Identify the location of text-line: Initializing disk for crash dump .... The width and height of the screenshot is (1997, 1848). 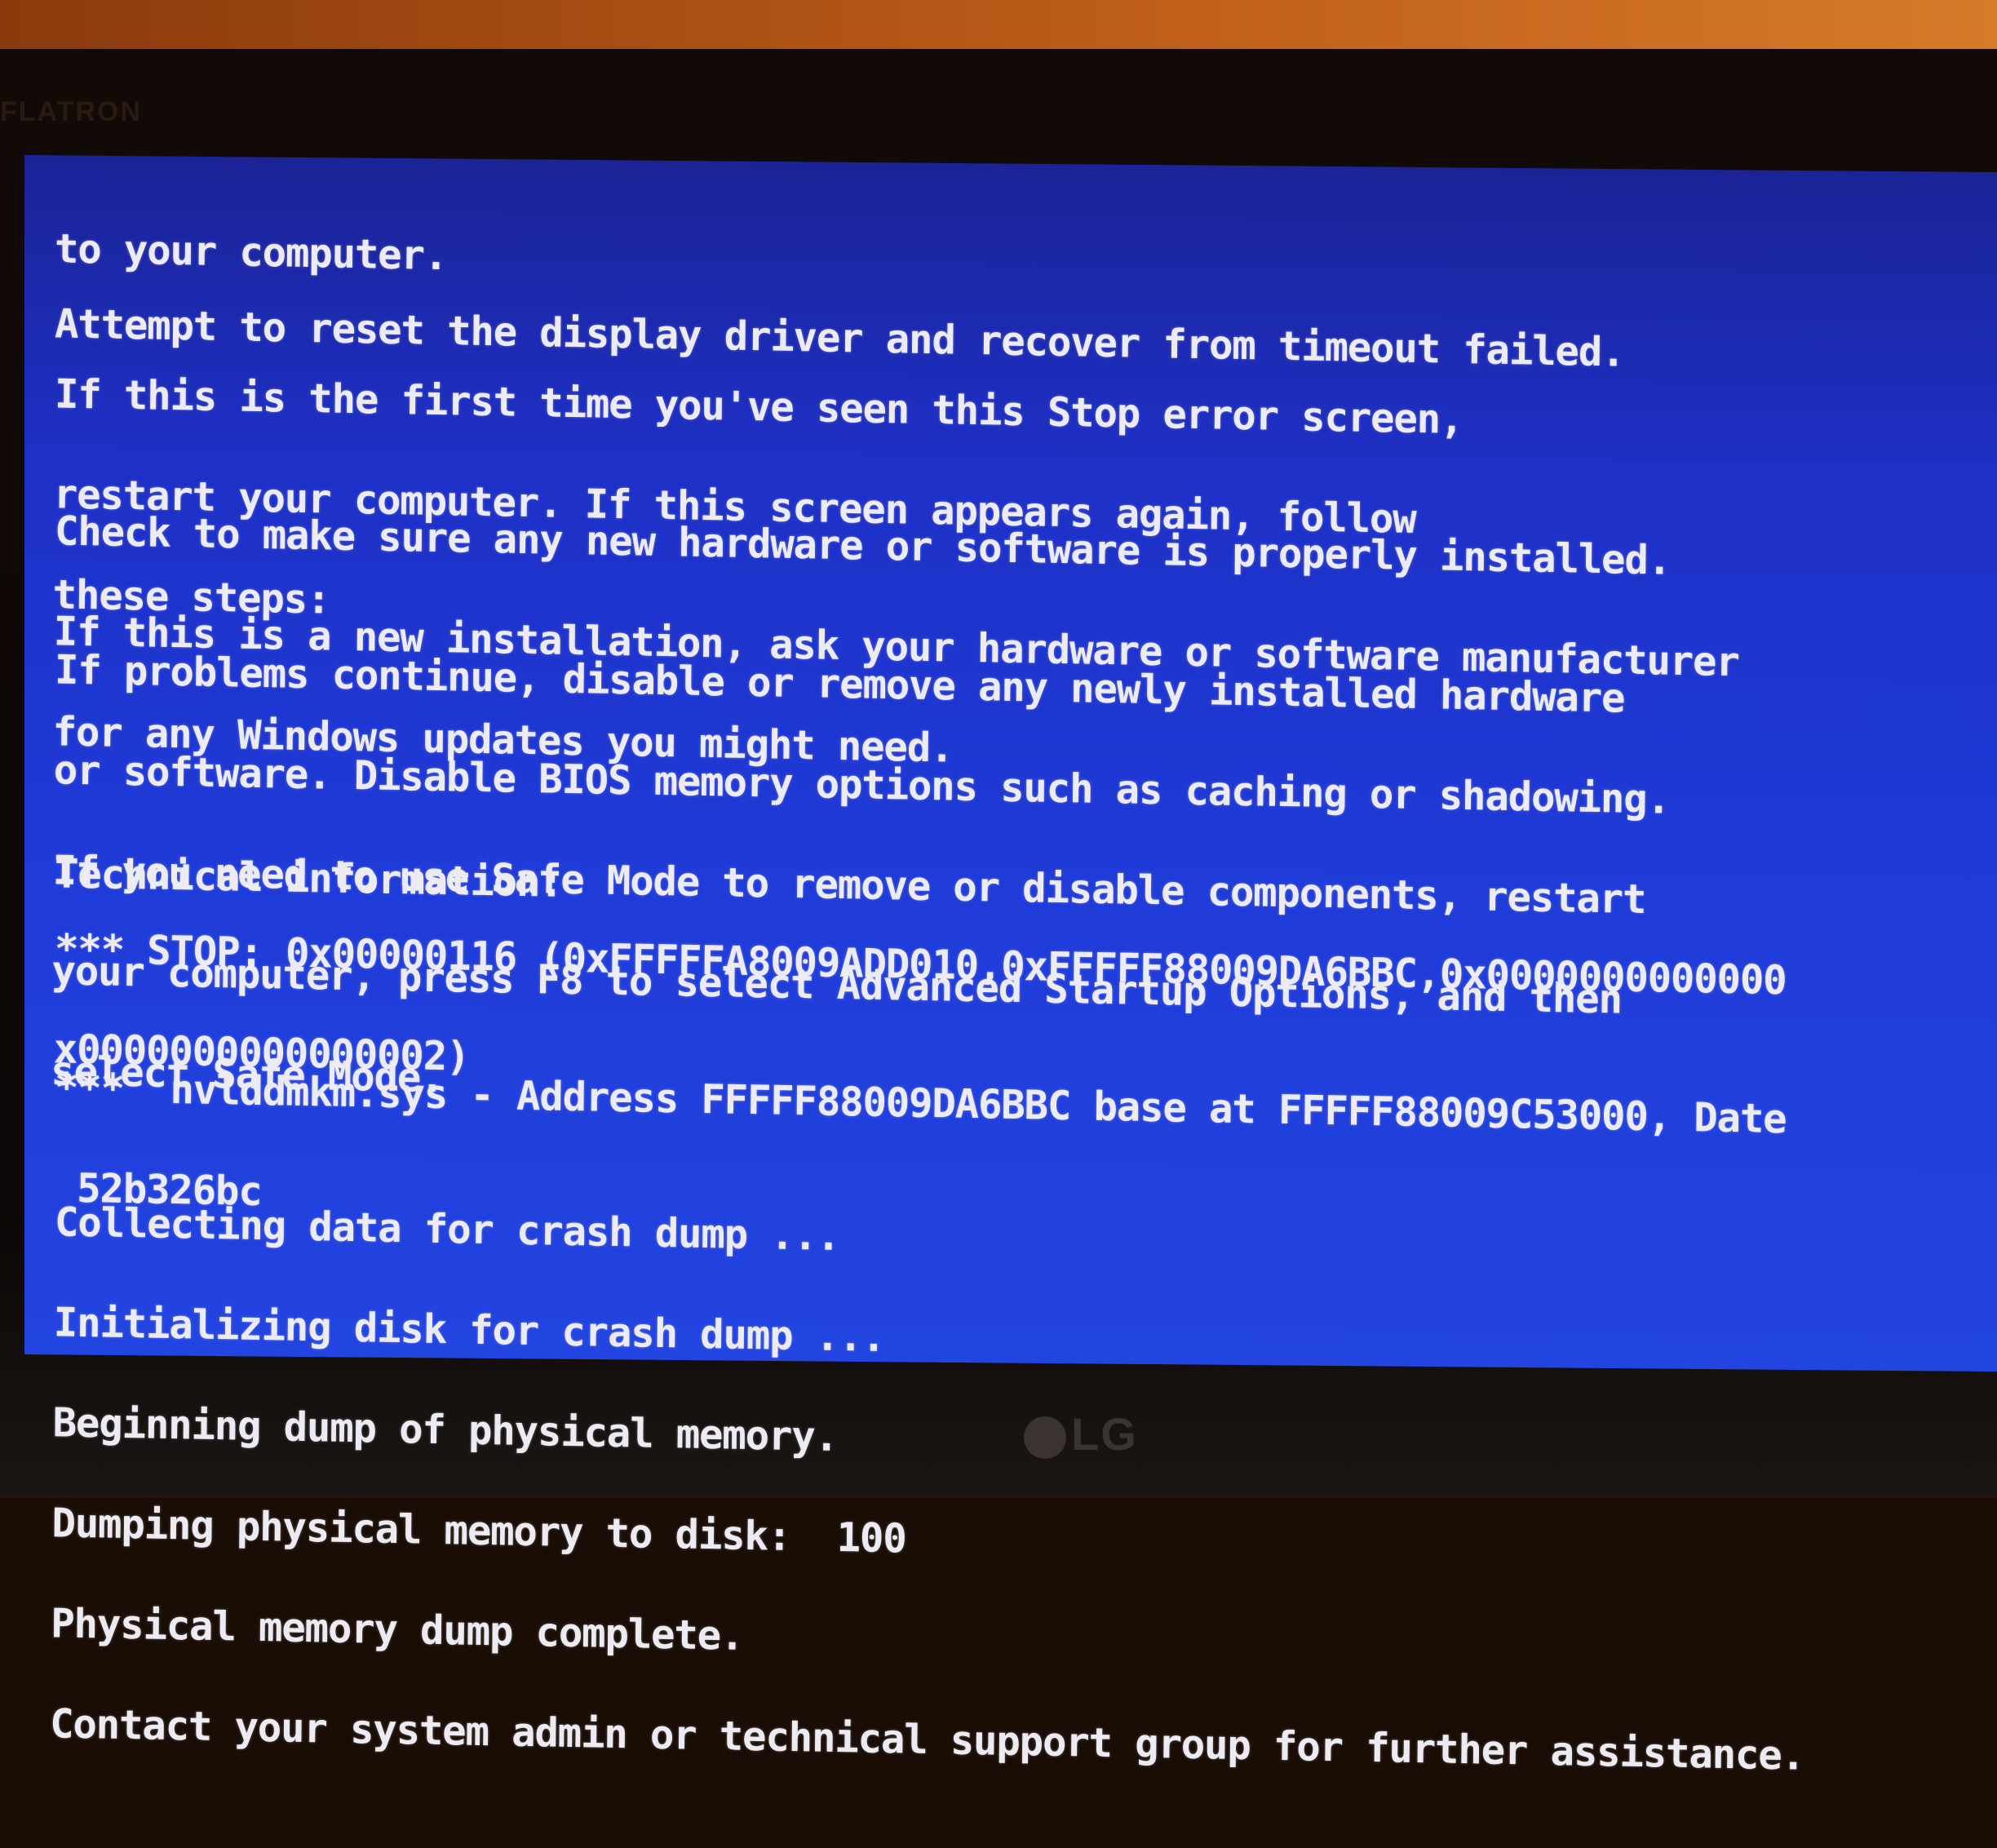
(469, 1330).